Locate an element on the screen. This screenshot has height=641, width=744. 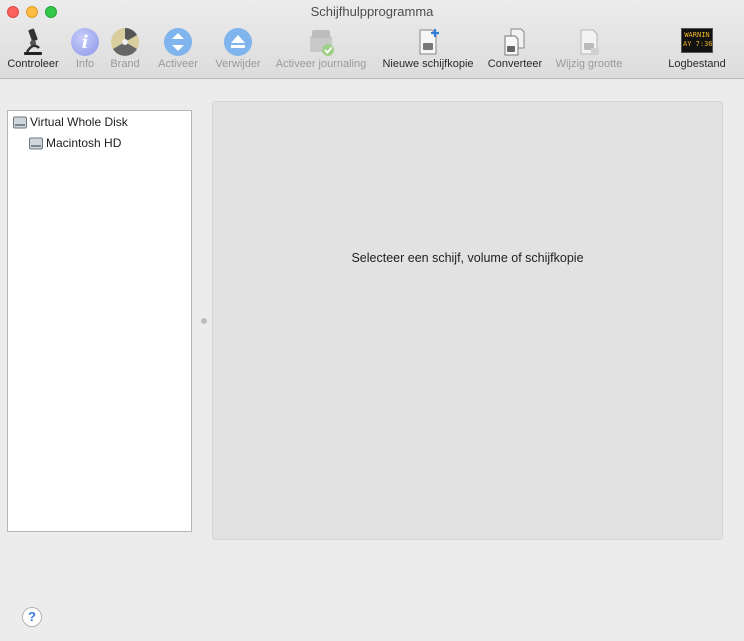
toolbar-brand-button: Brand is located at coordinates (125, 50).